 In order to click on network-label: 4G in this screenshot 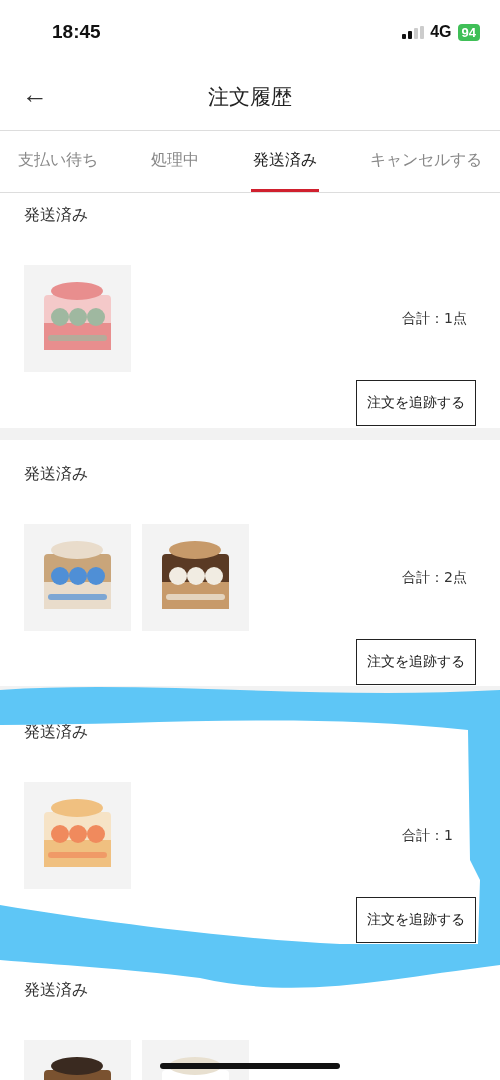, I will do `click(441, 32)`.